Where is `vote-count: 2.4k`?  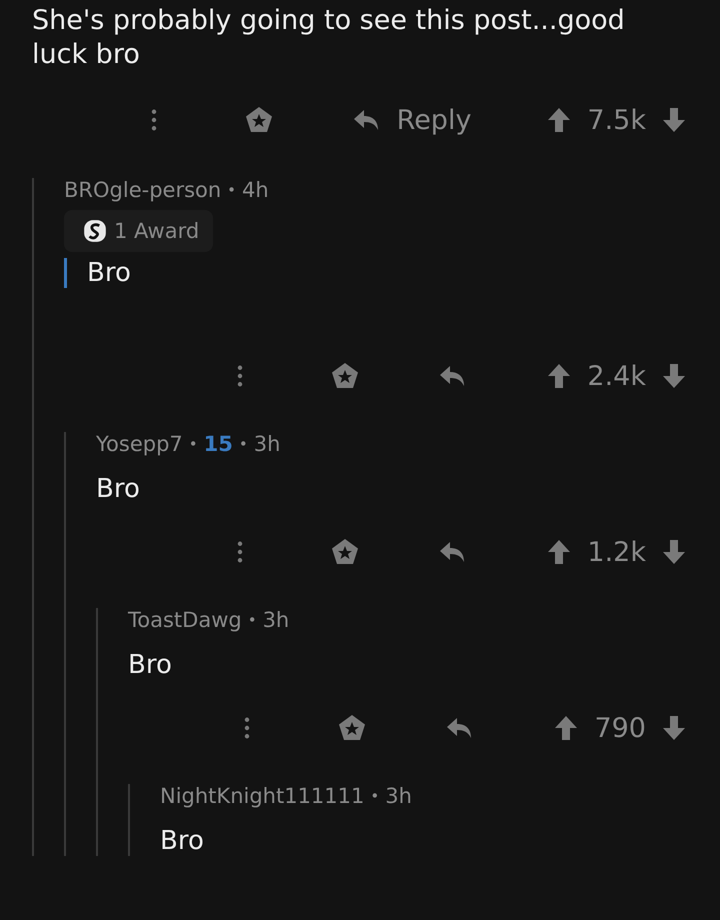 vote-count: 2.4k is located at coordinates (616, 376).